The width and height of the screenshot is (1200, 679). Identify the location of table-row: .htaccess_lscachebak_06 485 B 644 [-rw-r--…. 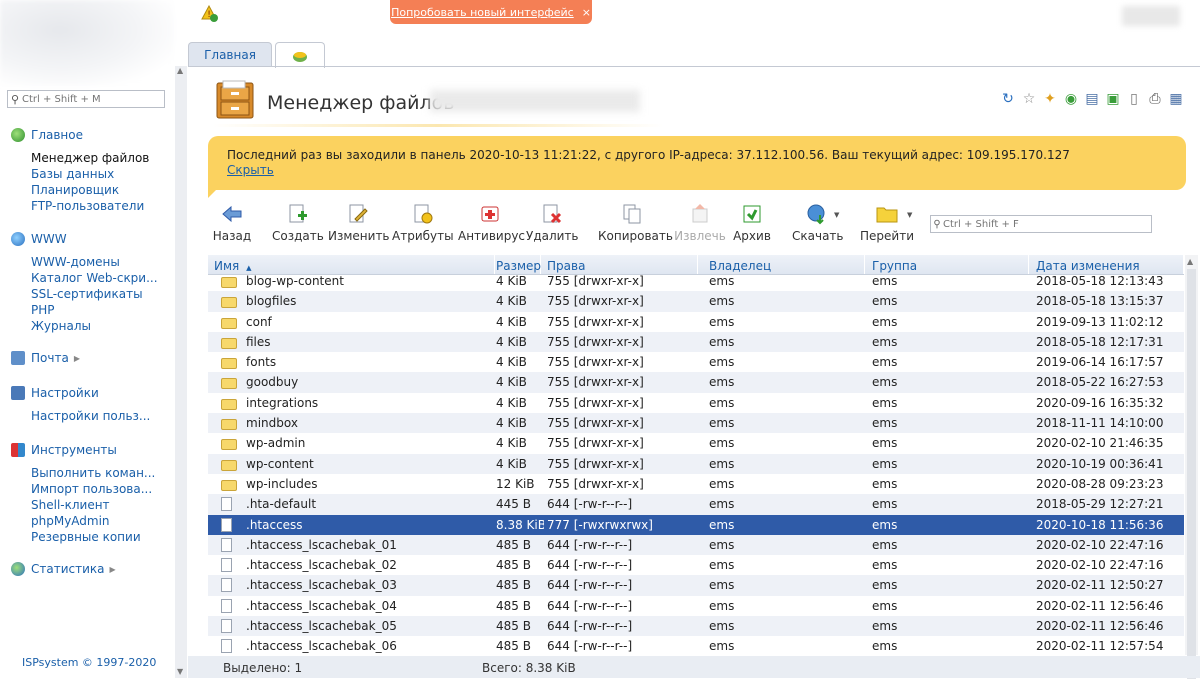
(696, 645).